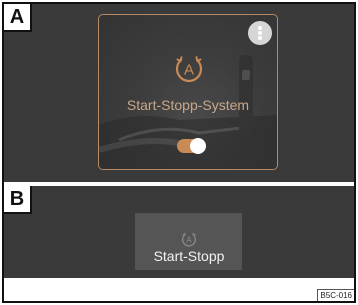  I want to click on toggle-knob, so click(198, 146).